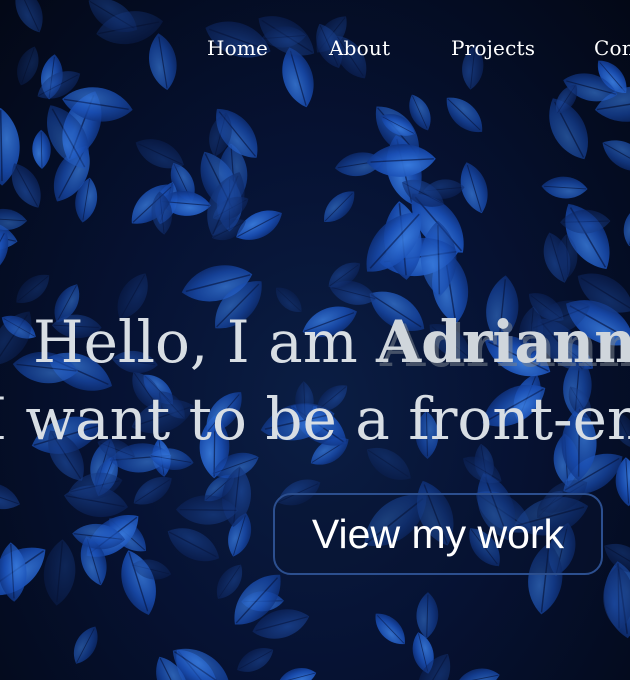 This screenshot has height=680, width=630. Describe the element at coordinates (315, 53) in the screenshot. I see `main-nav: Home About Projects Contact` at that location.